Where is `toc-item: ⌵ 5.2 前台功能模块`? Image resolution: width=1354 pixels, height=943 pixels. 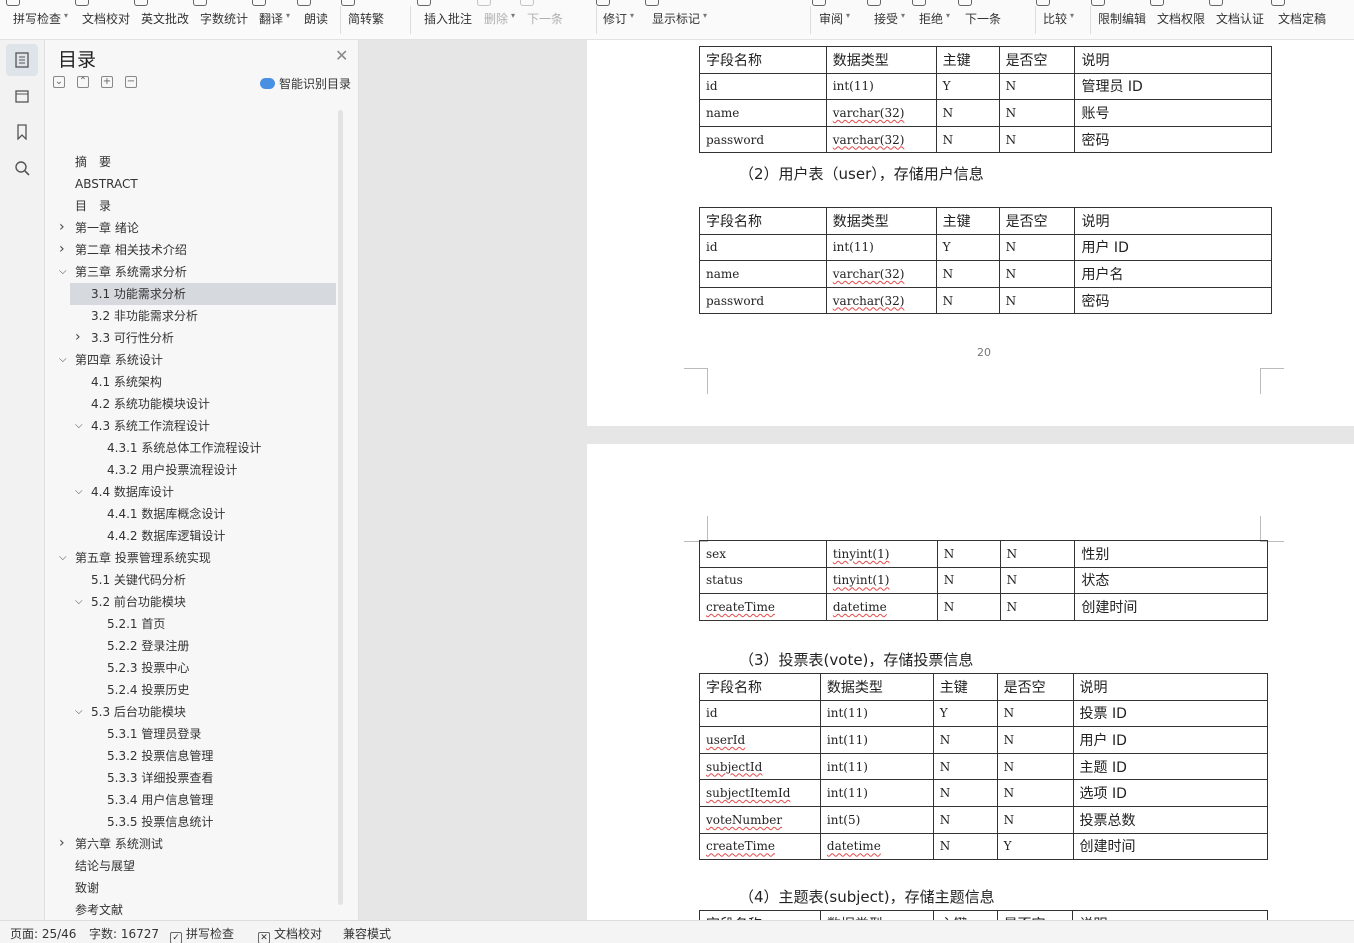
toc-item: ⌵ 5.2 前台功能模块 is located at coordinates (203, 602).